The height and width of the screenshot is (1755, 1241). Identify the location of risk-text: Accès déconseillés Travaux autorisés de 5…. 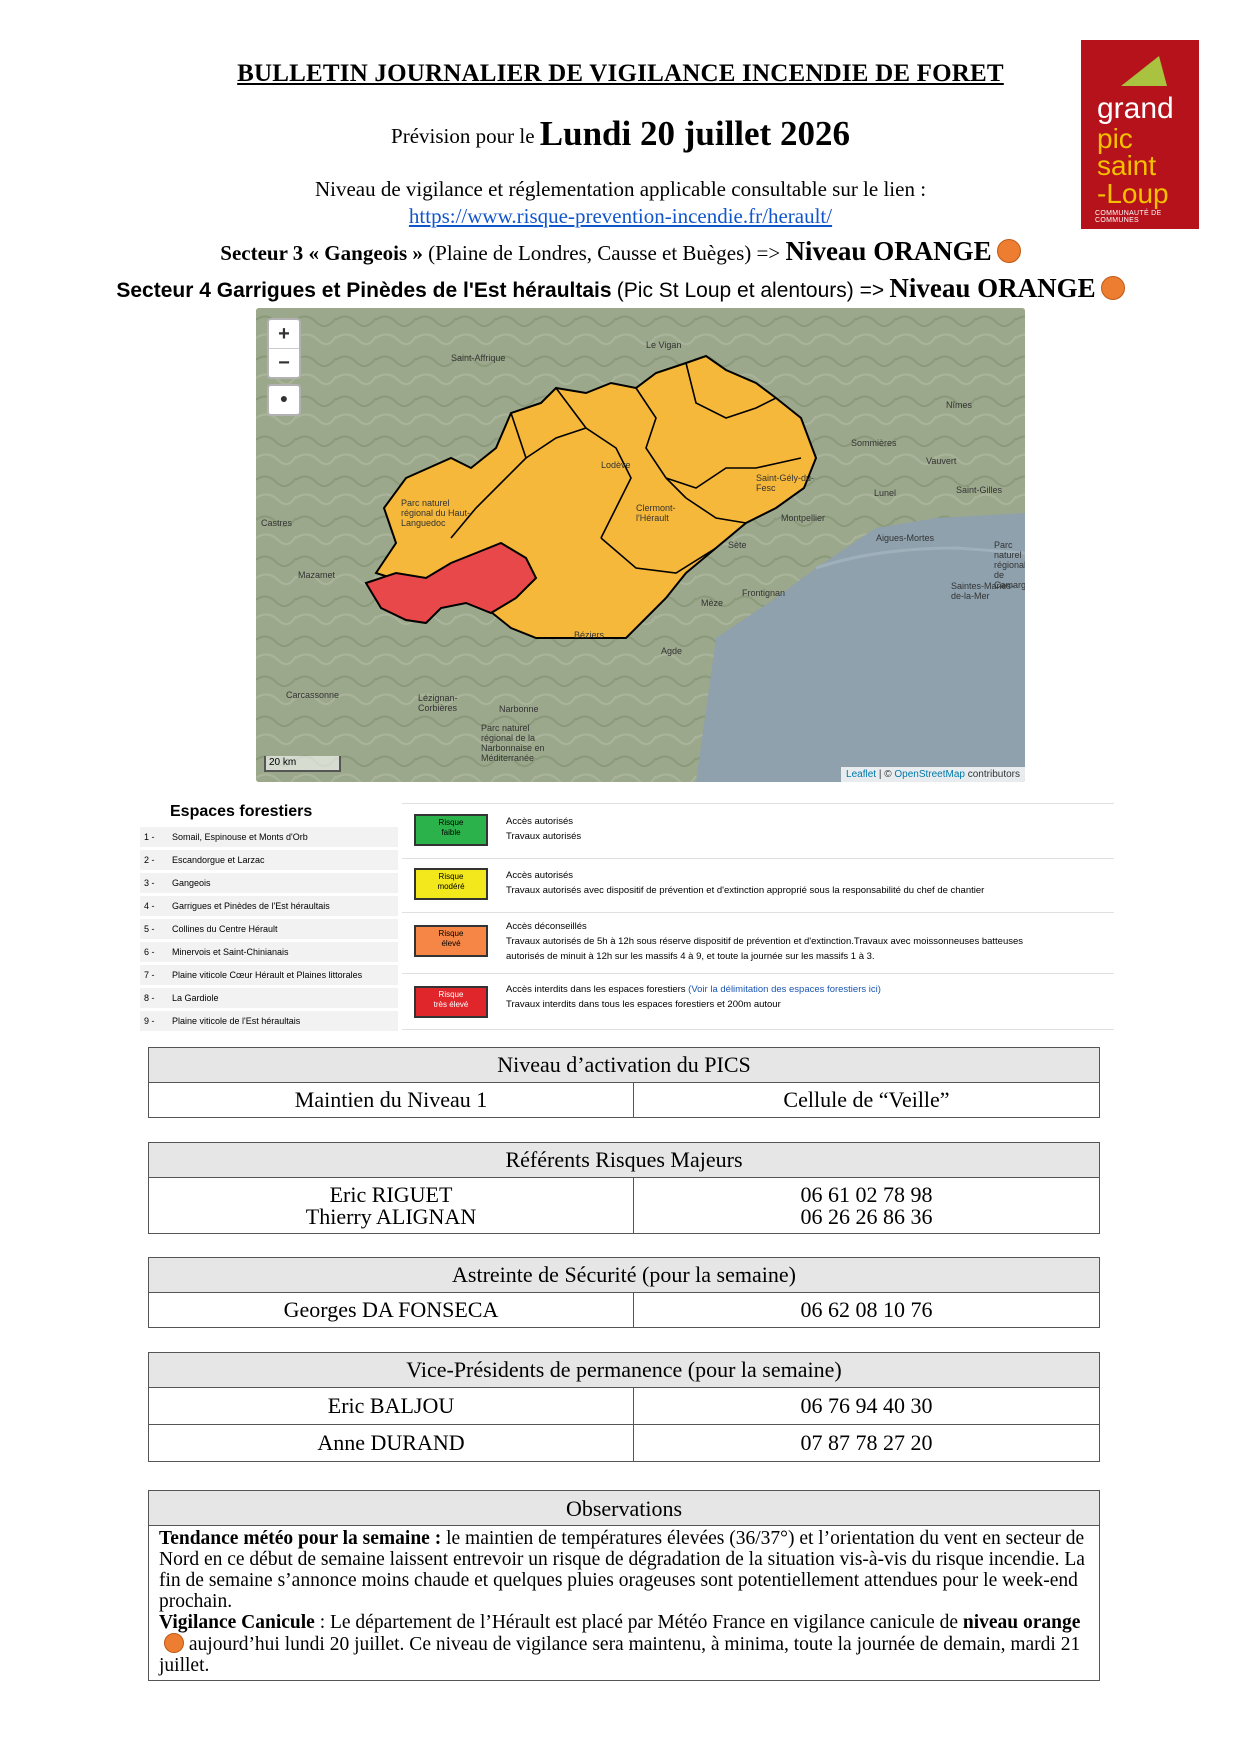
(764, 941).